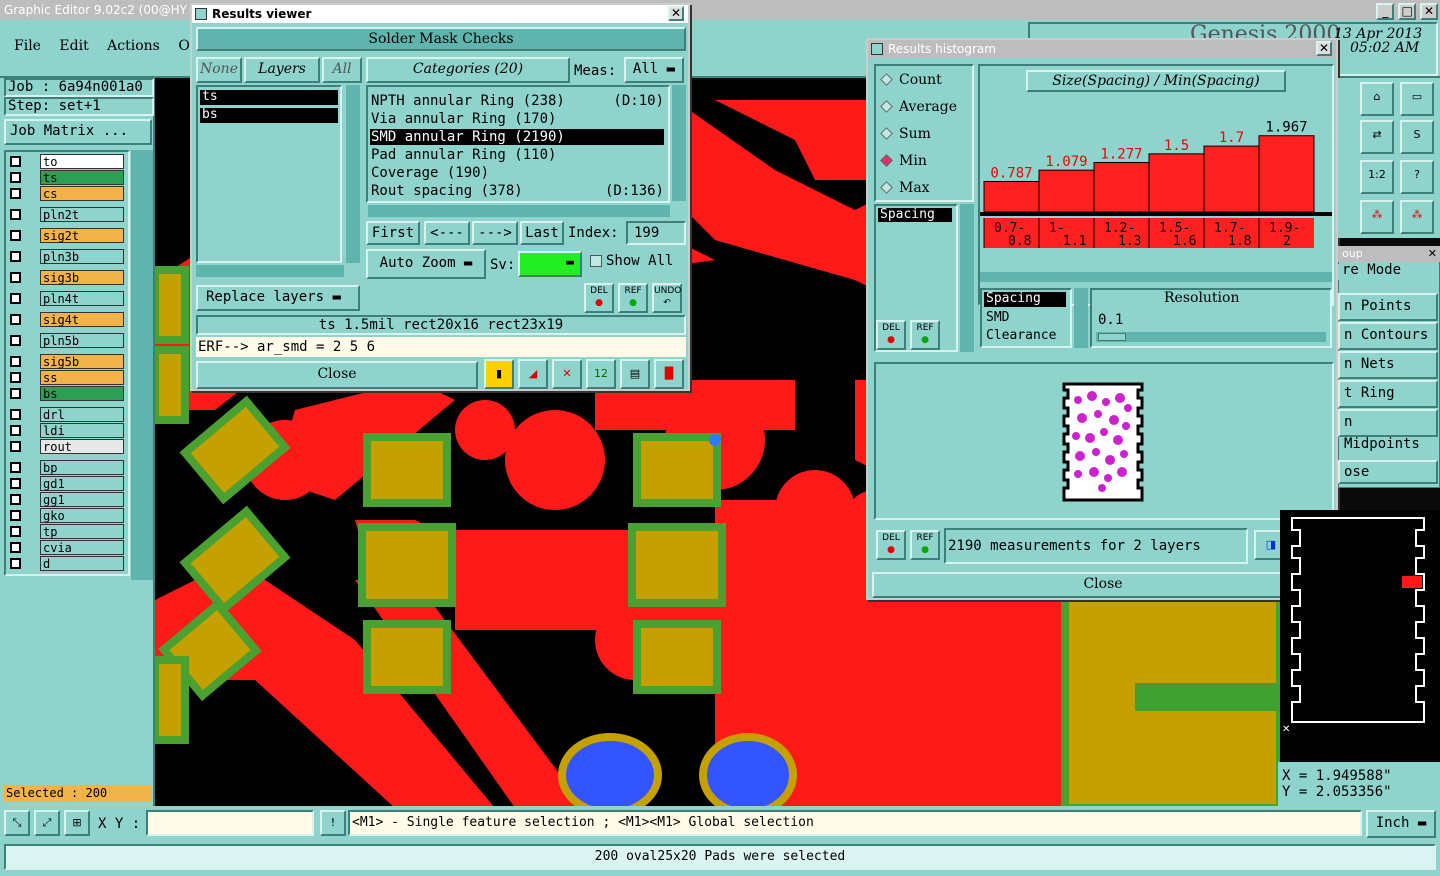  I want to click on layer-row-pln4t: pln4t, so click(67, 298).